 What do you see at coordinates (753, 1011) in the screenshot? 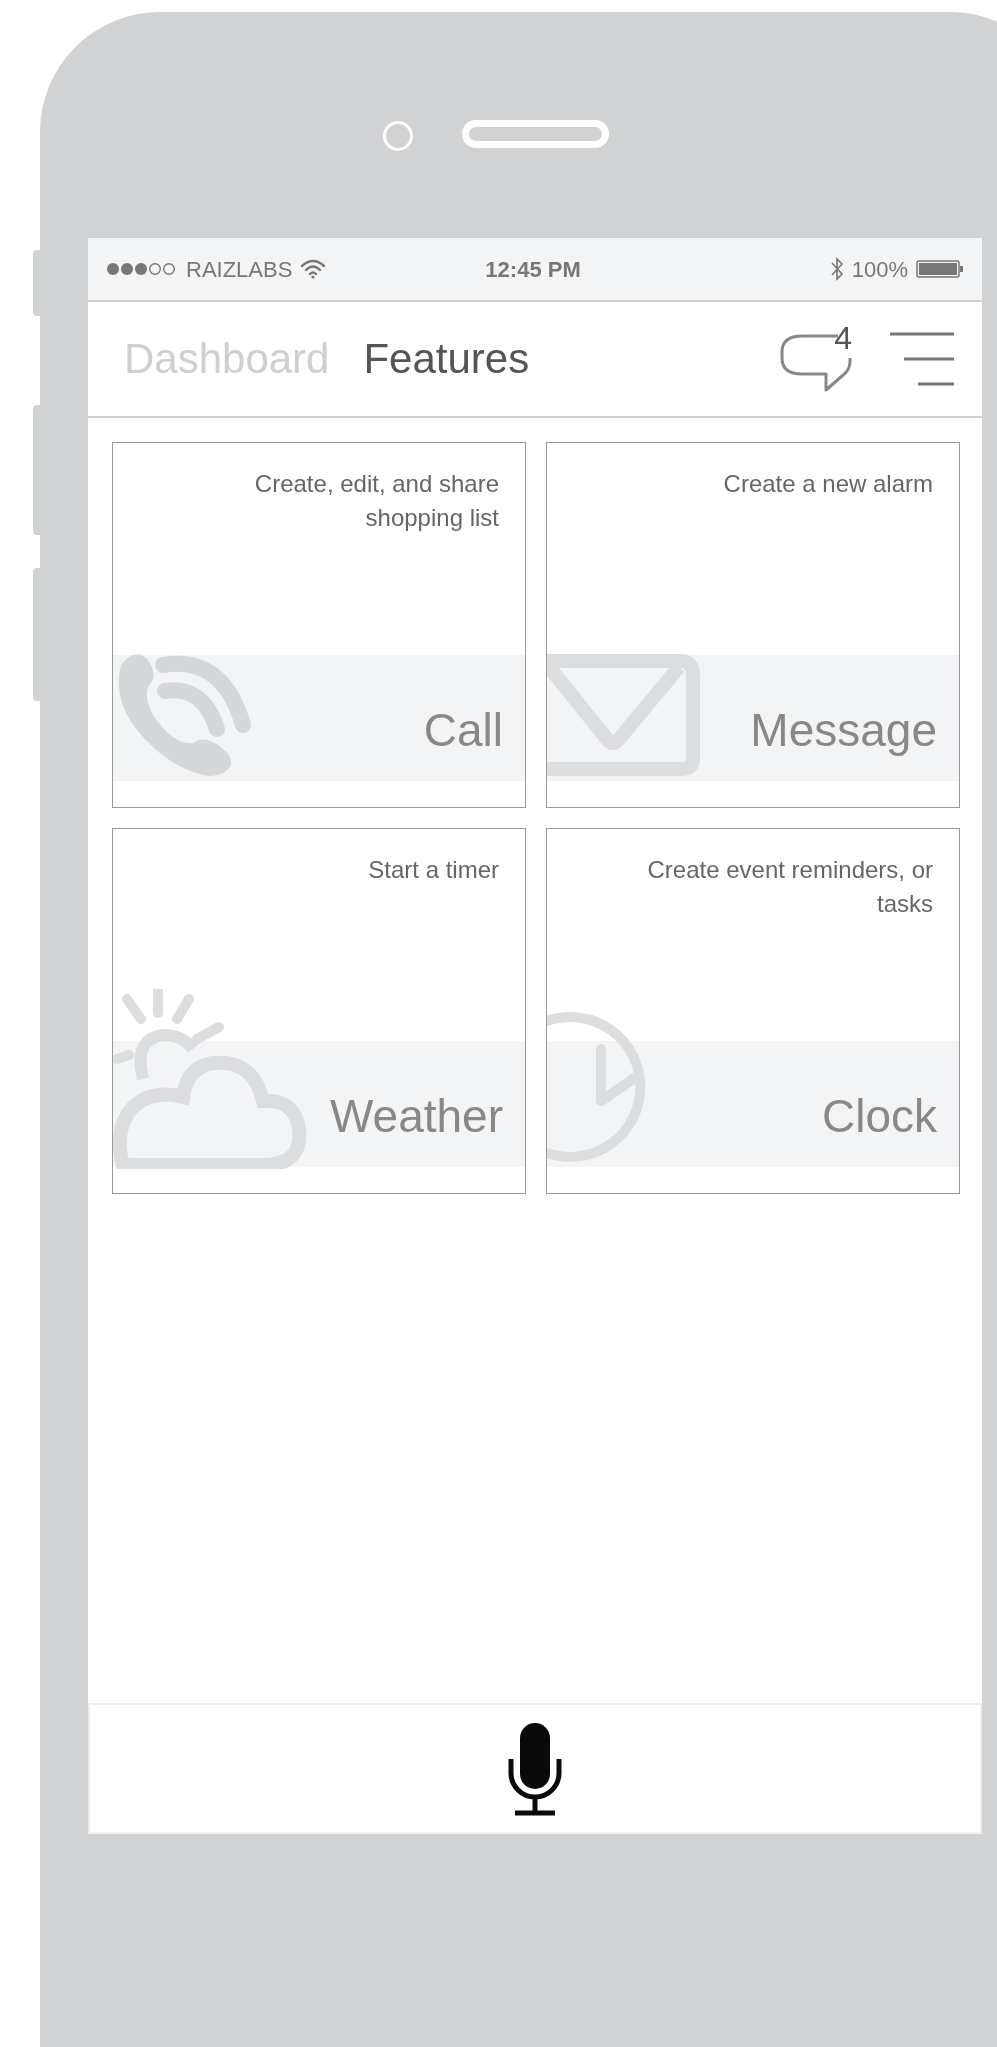
I see `feature-tile: Create event reminders, or tasks Clock` at bounding box center [753, 1011].